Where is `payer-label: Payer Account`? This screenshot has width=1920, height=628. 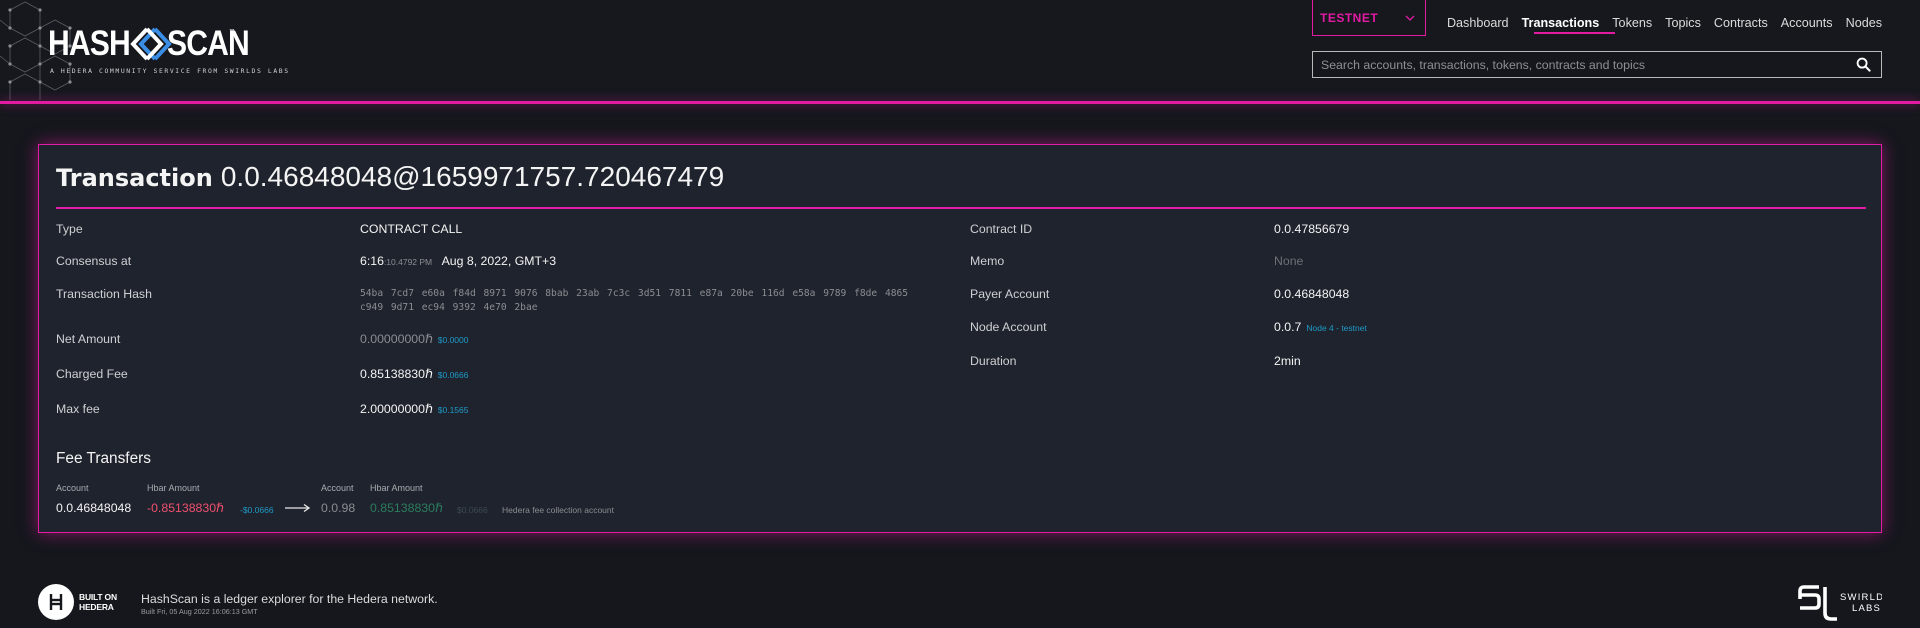
payer-label: Payer Account is located at coordinates (1010, 294).